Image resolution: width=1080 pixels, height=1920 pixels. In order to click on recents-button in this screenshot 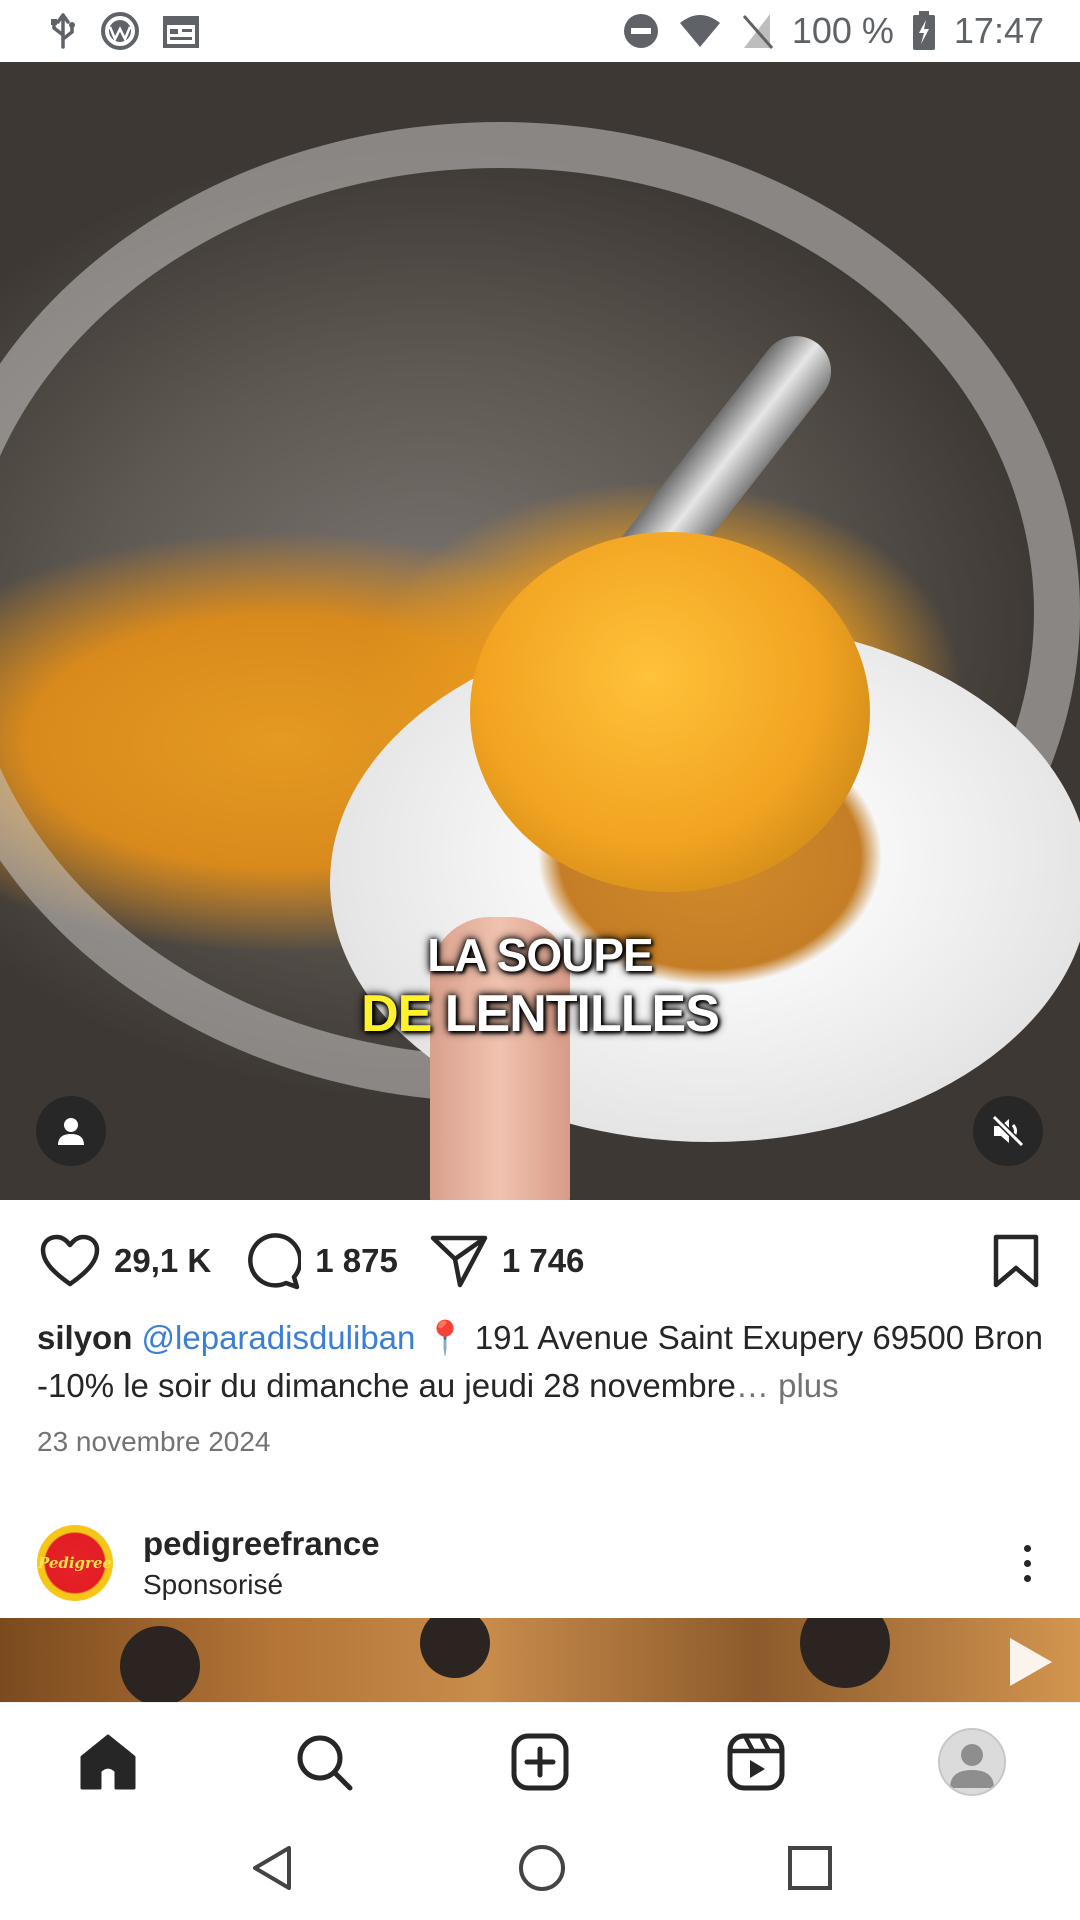, I will do `click(810, 1870)`.